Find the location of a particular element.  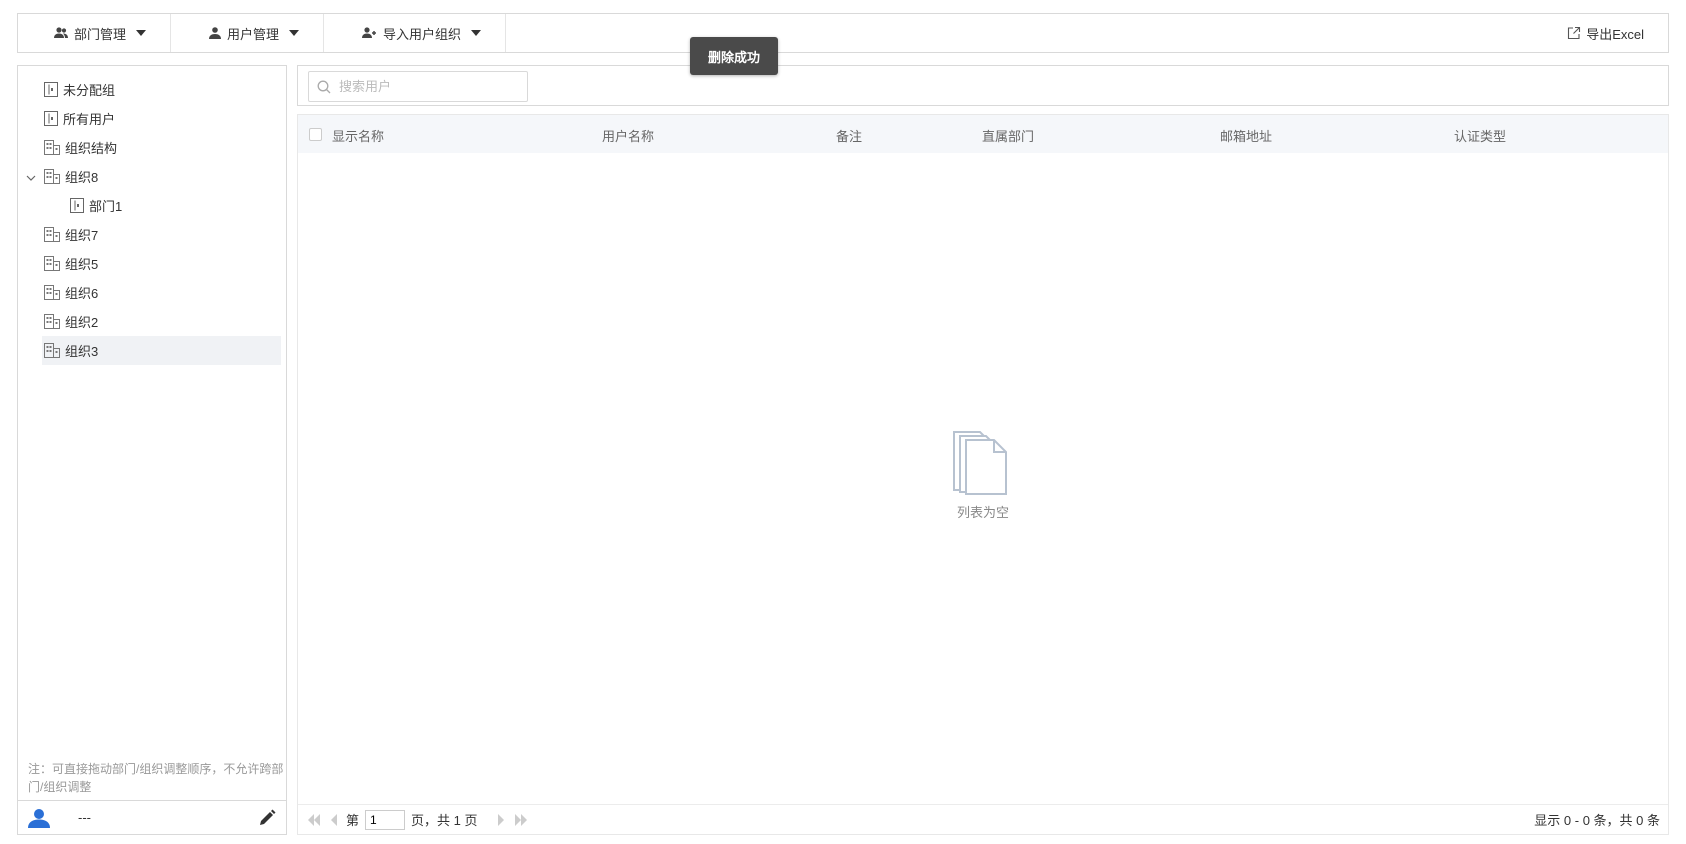

tree-node-label: 组织5 is located at coordinates (82, 264).